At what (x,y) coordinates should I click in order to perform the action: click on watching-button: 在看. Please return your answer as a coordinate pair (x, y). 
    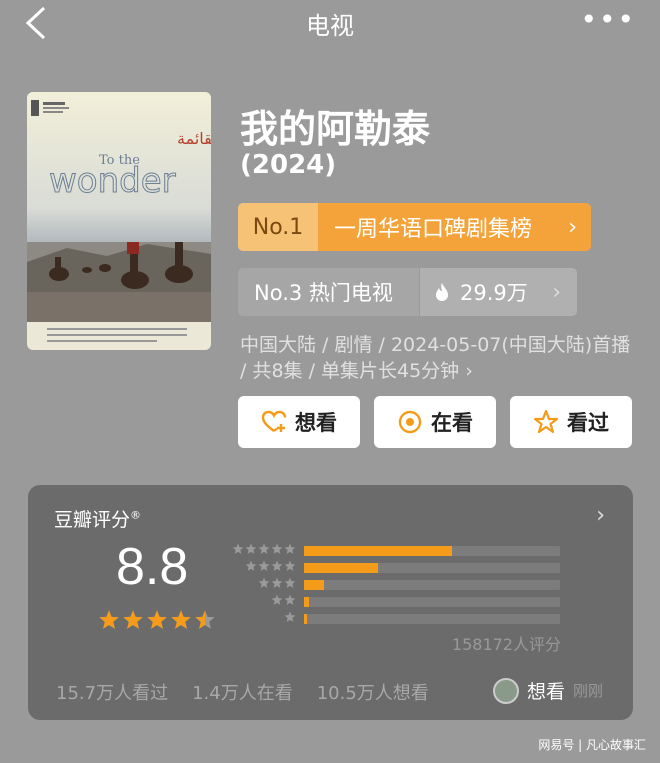
    Looking at the image, I should click on (435, 422).